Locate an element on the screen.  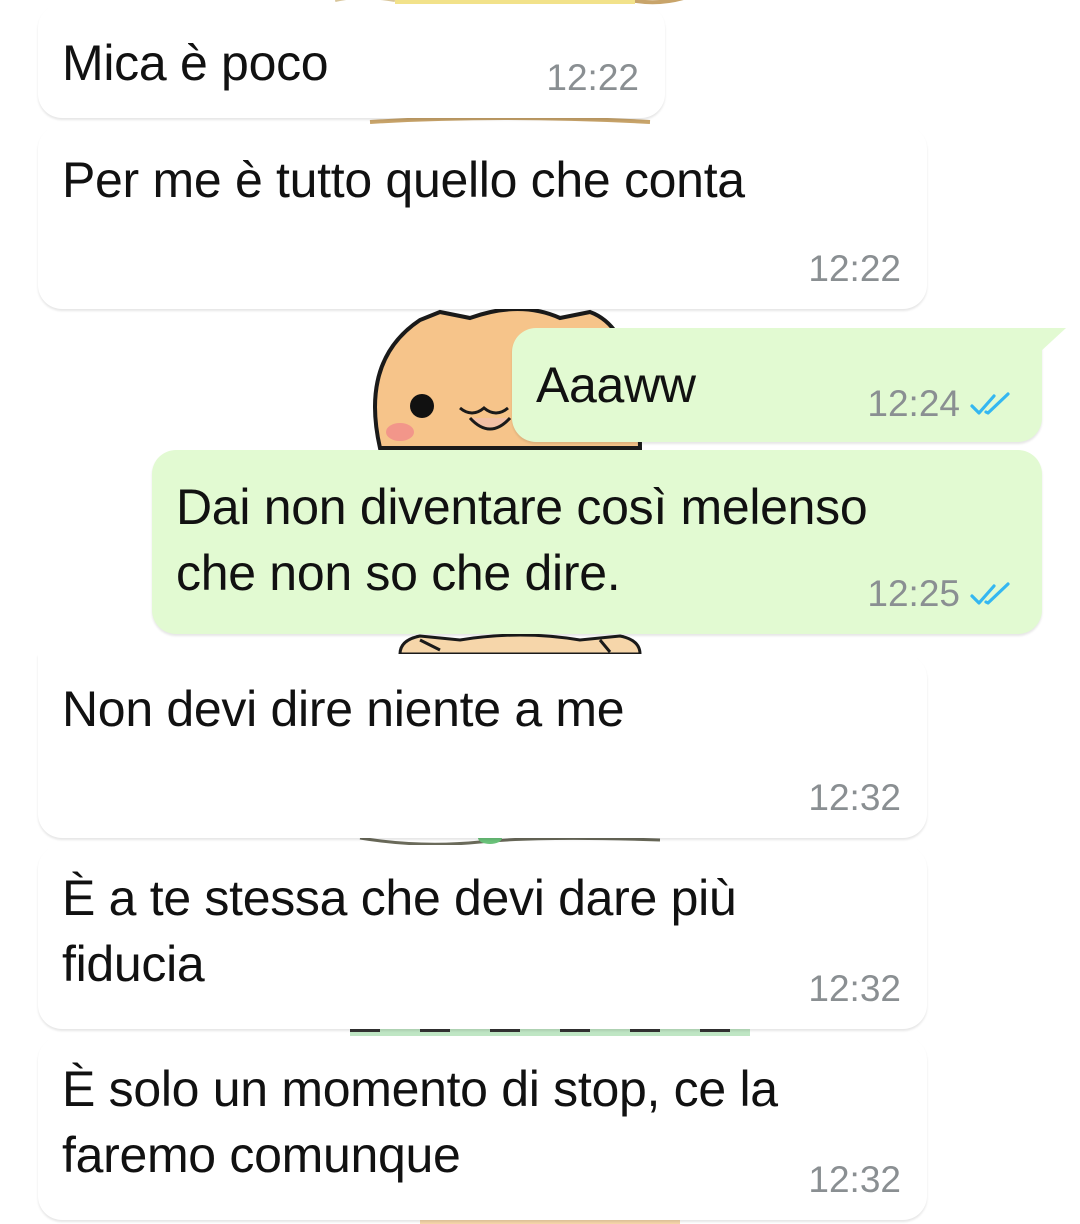
outgoing-bubble-tail is located at coordinates (1053, 340).